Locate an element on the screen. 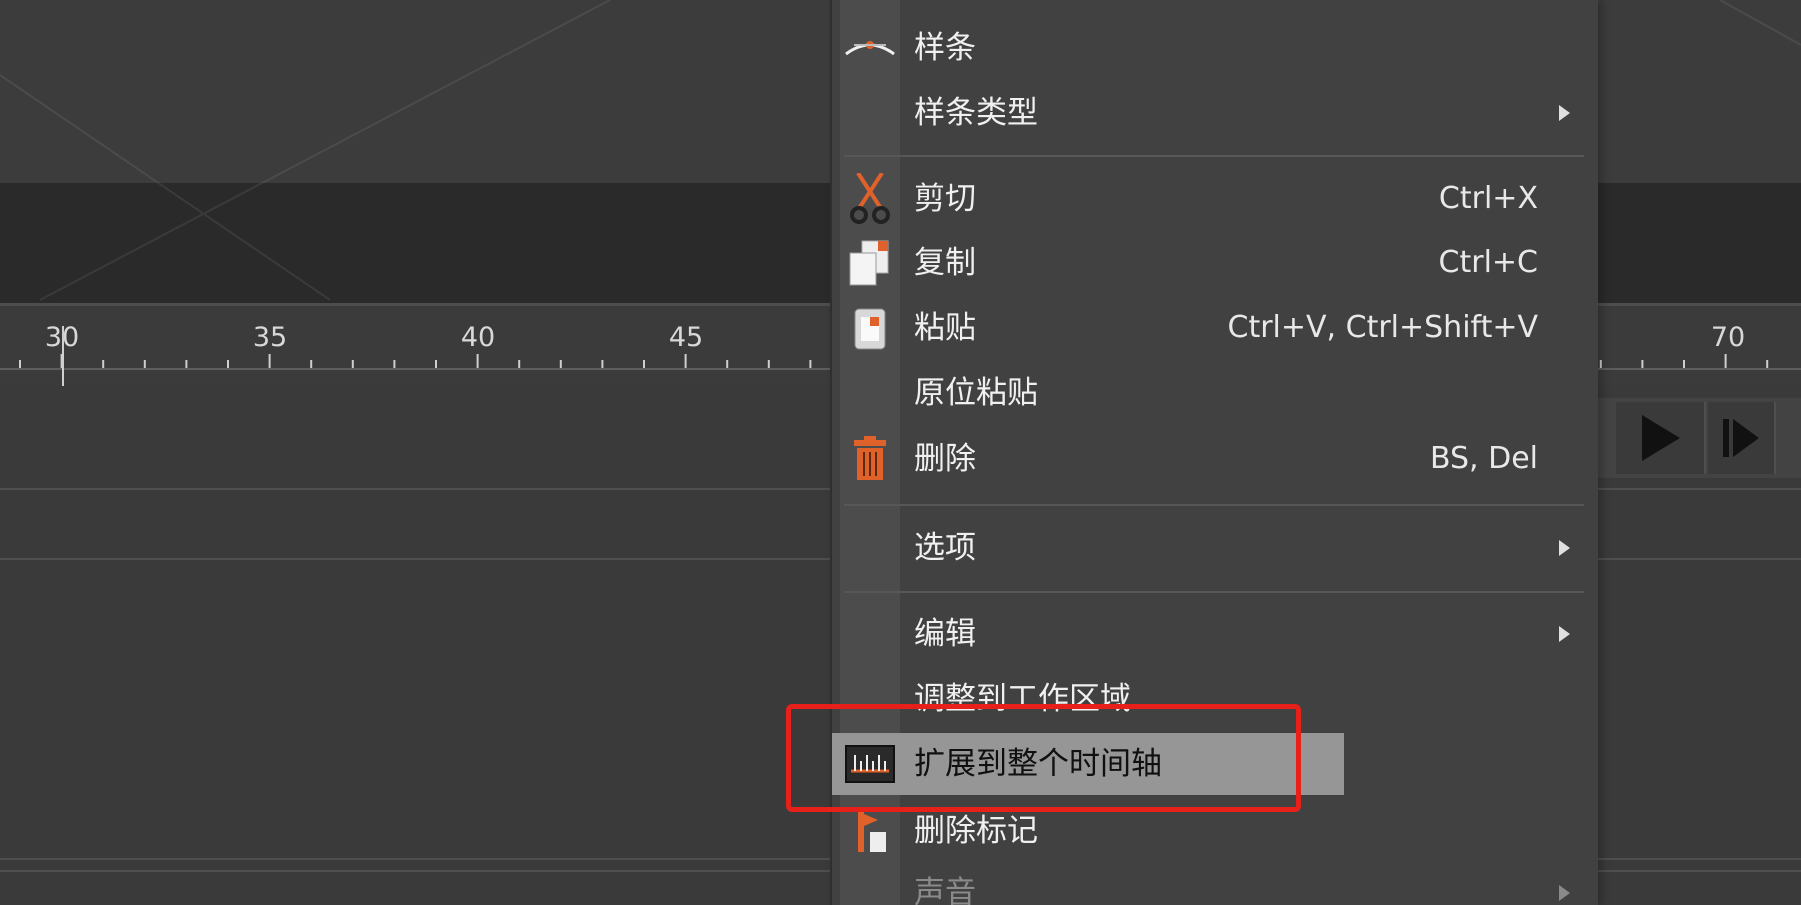  playhead is located at coordinates (63, 358).